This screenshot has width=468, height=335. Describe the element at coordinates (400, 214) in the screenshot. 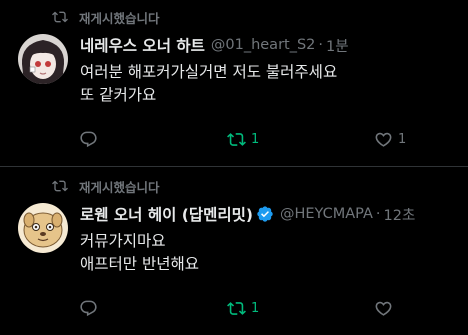

I see `timestamp: 12초` at that location.